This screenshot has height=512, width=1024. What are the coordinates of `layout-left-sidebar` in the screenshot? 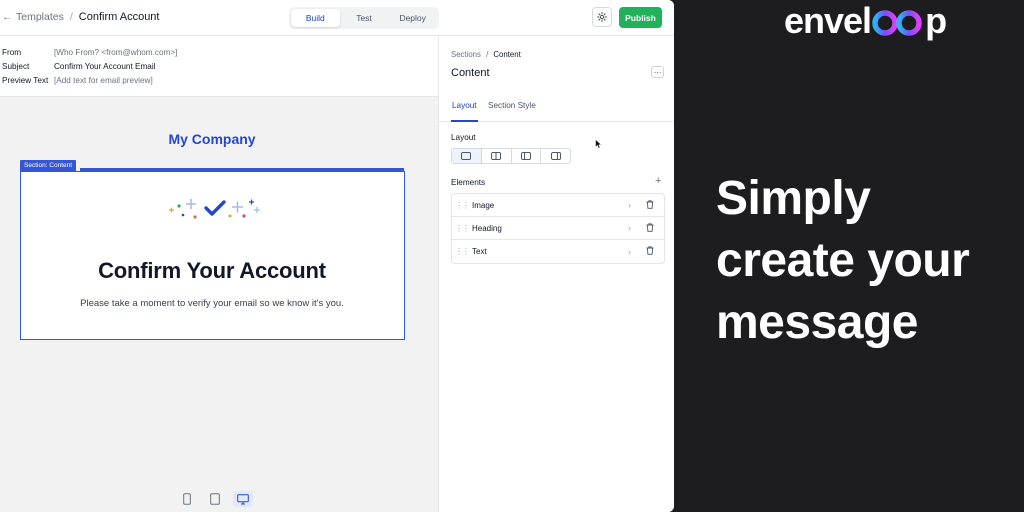 It's located at (527, 156).